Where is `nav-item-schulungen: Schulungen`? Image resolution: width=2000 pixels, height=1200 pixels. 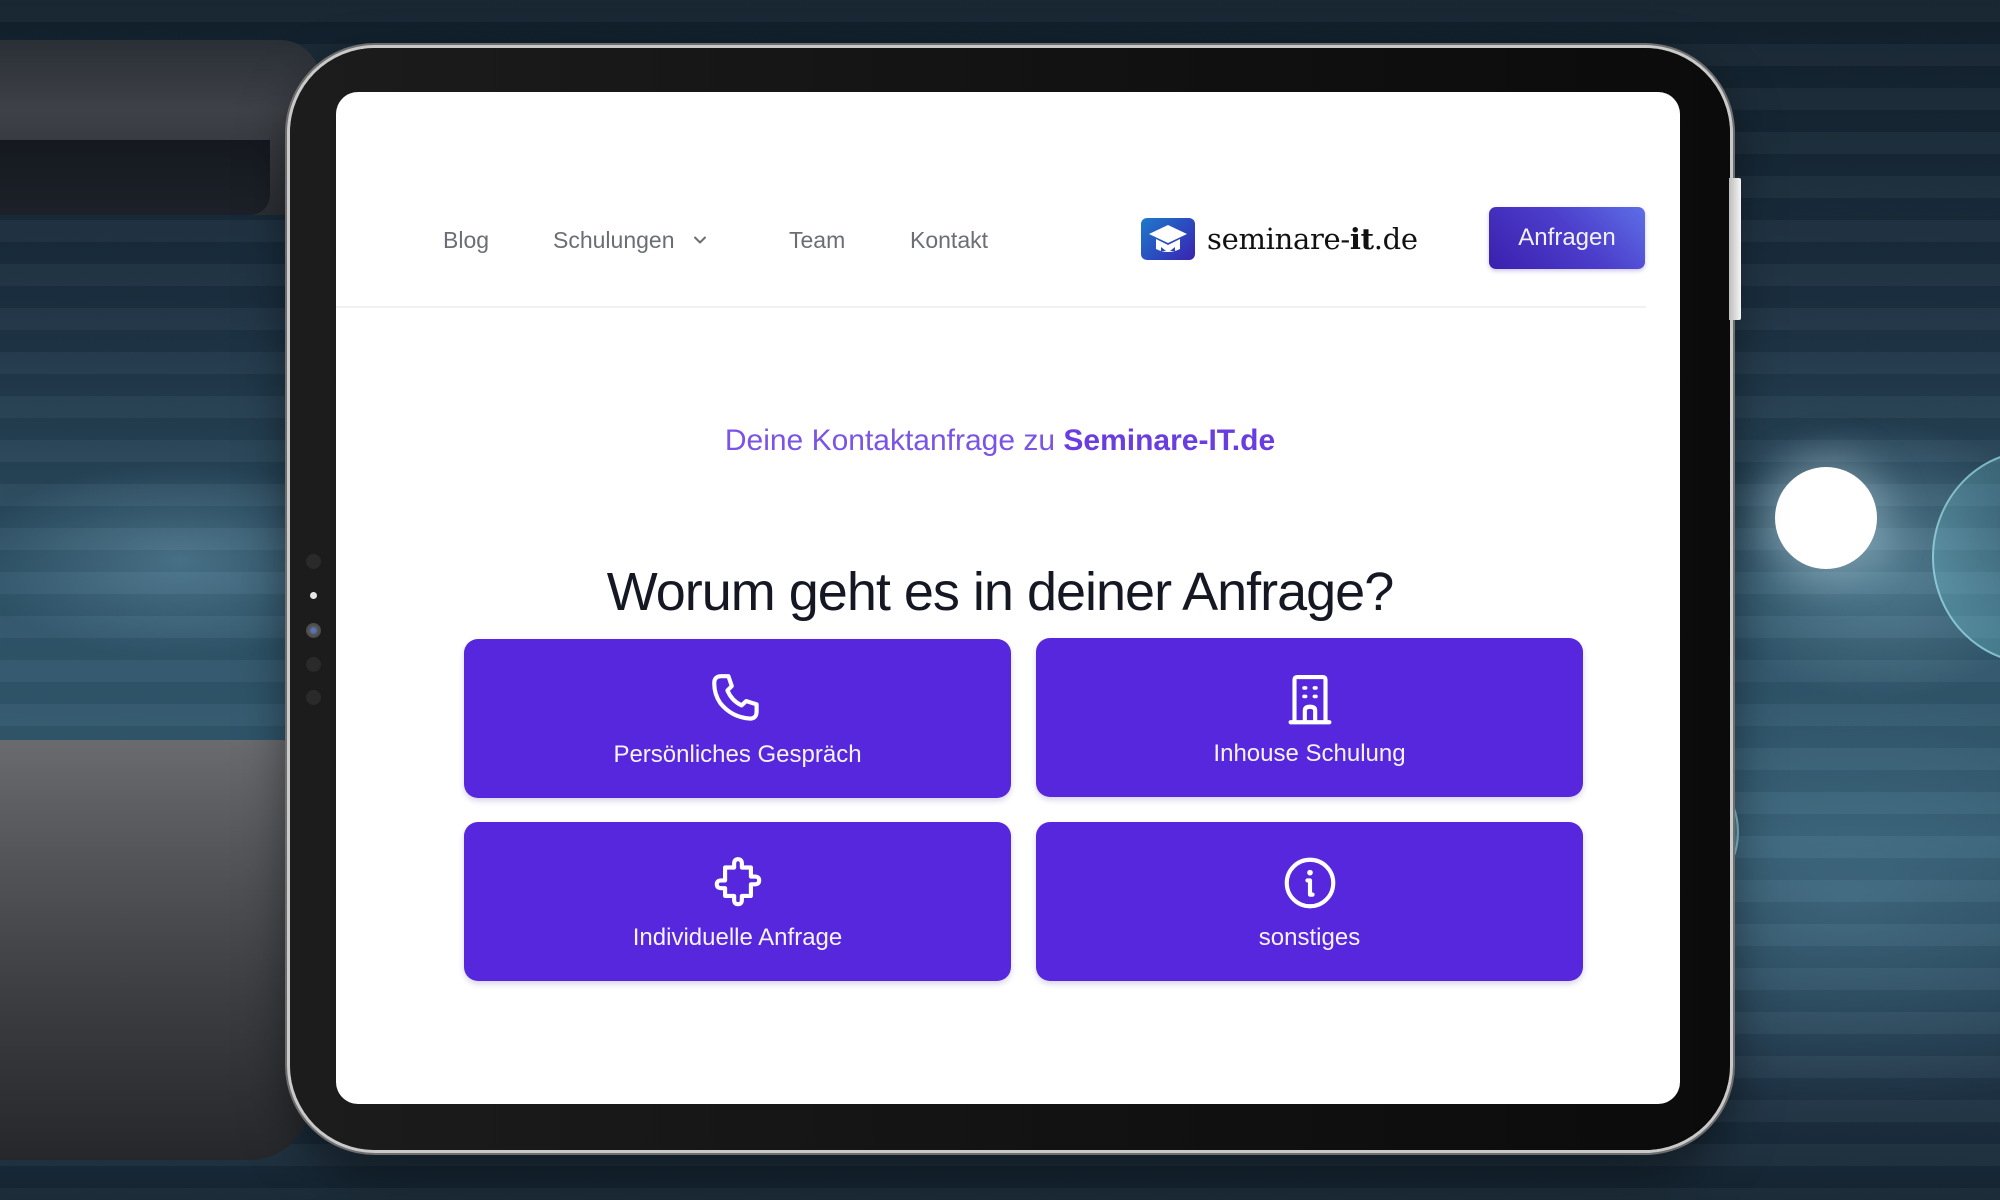
nav-item-schulungen: Schulungen is located at coordinates (630, 240).